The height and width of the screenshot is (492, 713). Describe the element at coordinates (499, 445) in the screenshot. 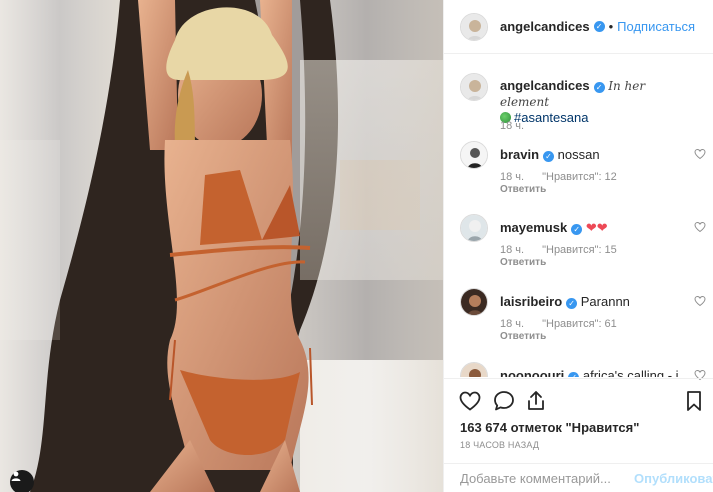

I see `post-time: 18 ЧАСОВ НАЗАД` at that location.